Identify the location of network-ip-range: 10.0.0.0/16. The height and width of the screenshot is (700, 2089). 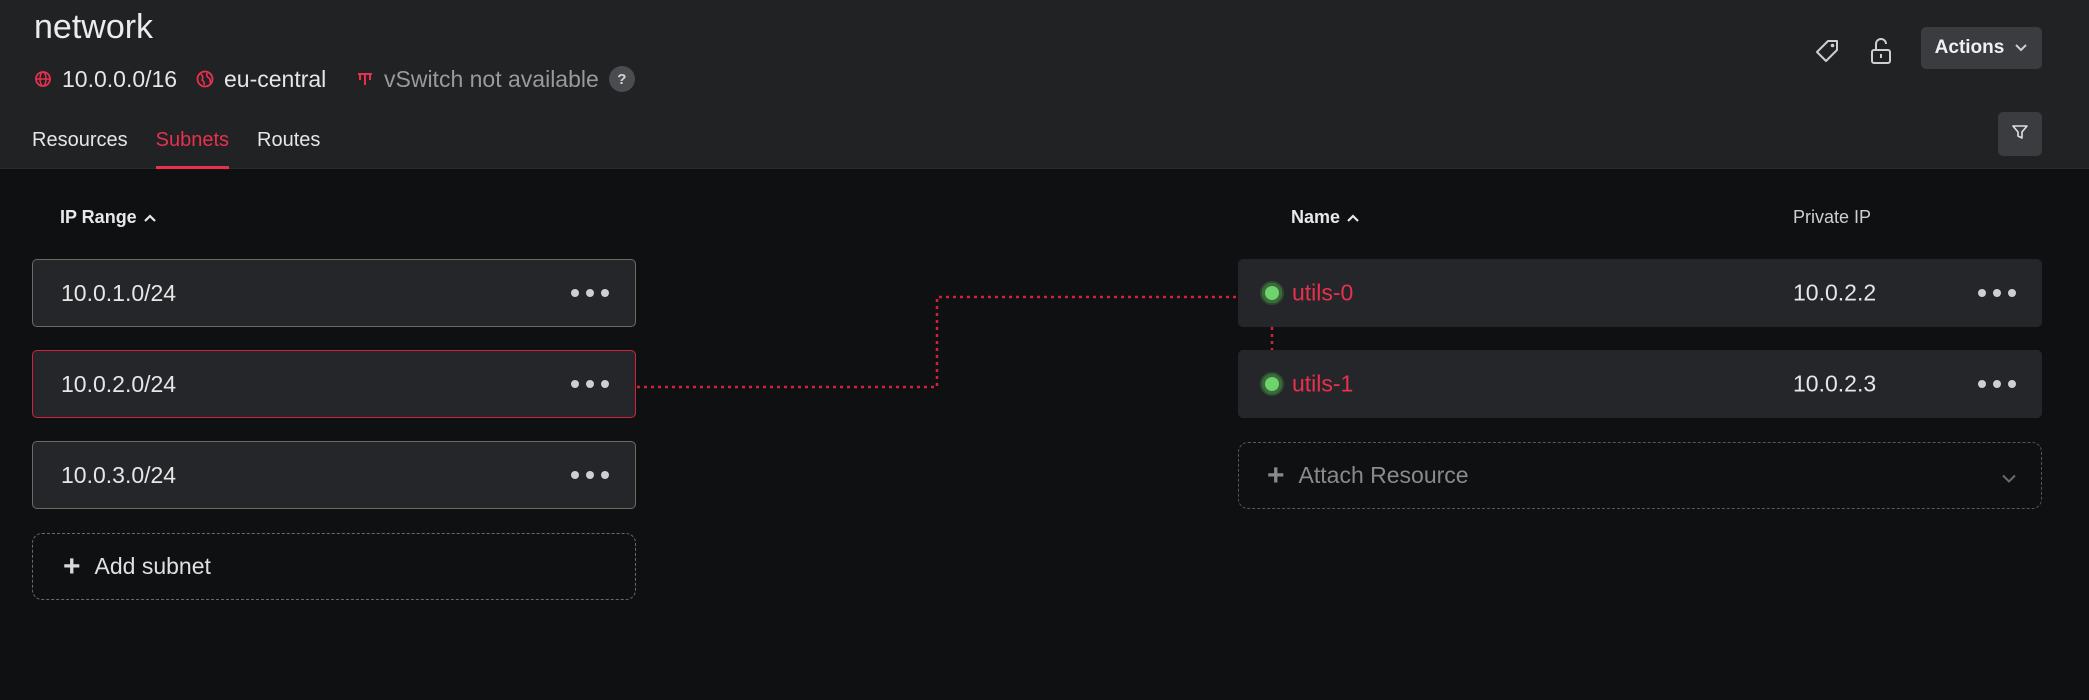
(104, 79).